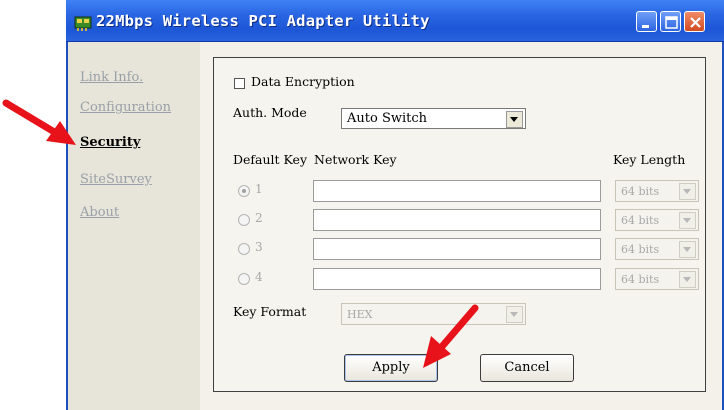 The image size is (724, 410). Describe the element at coordinates (640, 279) in the screenshot. I see `key-length-value-4: 64 bits` at that location.